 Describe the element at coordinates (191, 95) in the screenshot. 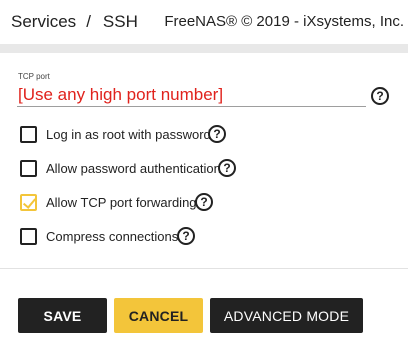

I see `tcp-port-input` at that location.